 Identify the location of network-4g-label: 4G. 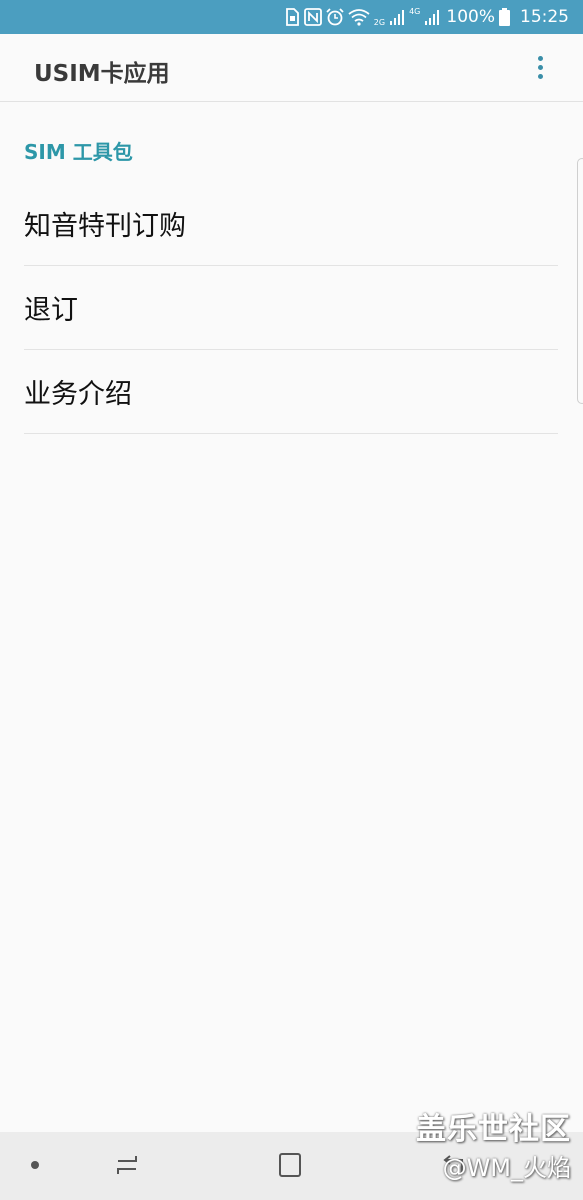
(415, 11).